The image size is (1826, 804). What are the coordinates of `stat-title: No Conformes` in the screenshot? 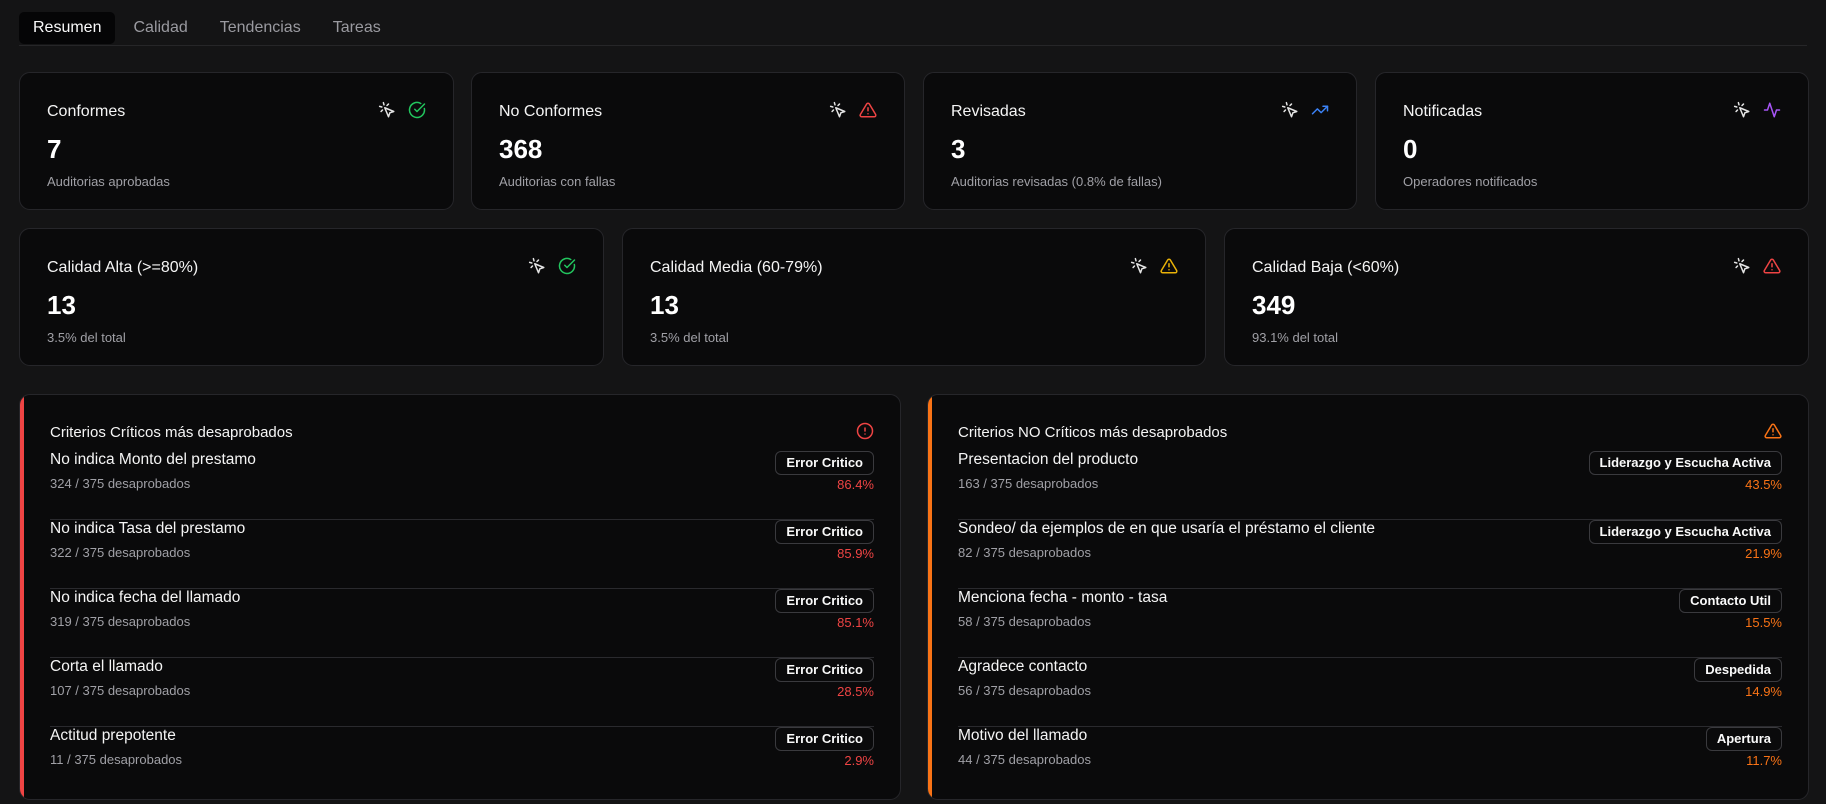 It's located at (551, 111).